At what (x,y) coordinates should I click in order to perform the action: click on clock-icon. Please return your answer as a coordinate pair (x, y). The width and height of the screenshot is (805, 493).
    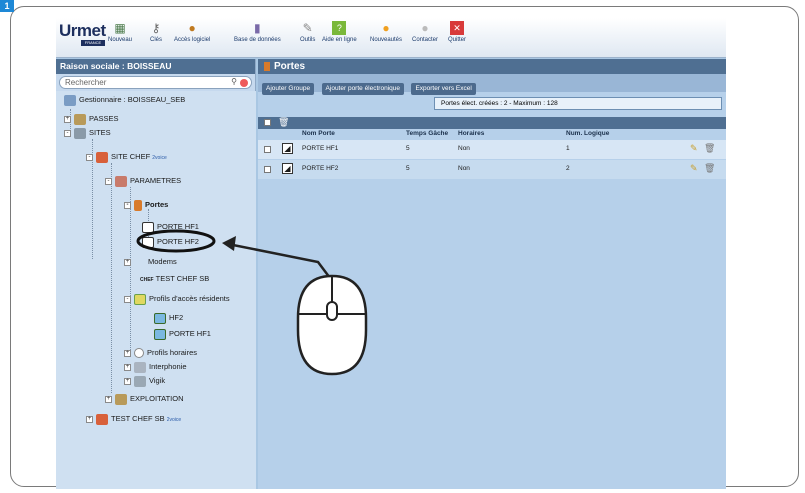
    Looking at the image, I should click on (139, 353).